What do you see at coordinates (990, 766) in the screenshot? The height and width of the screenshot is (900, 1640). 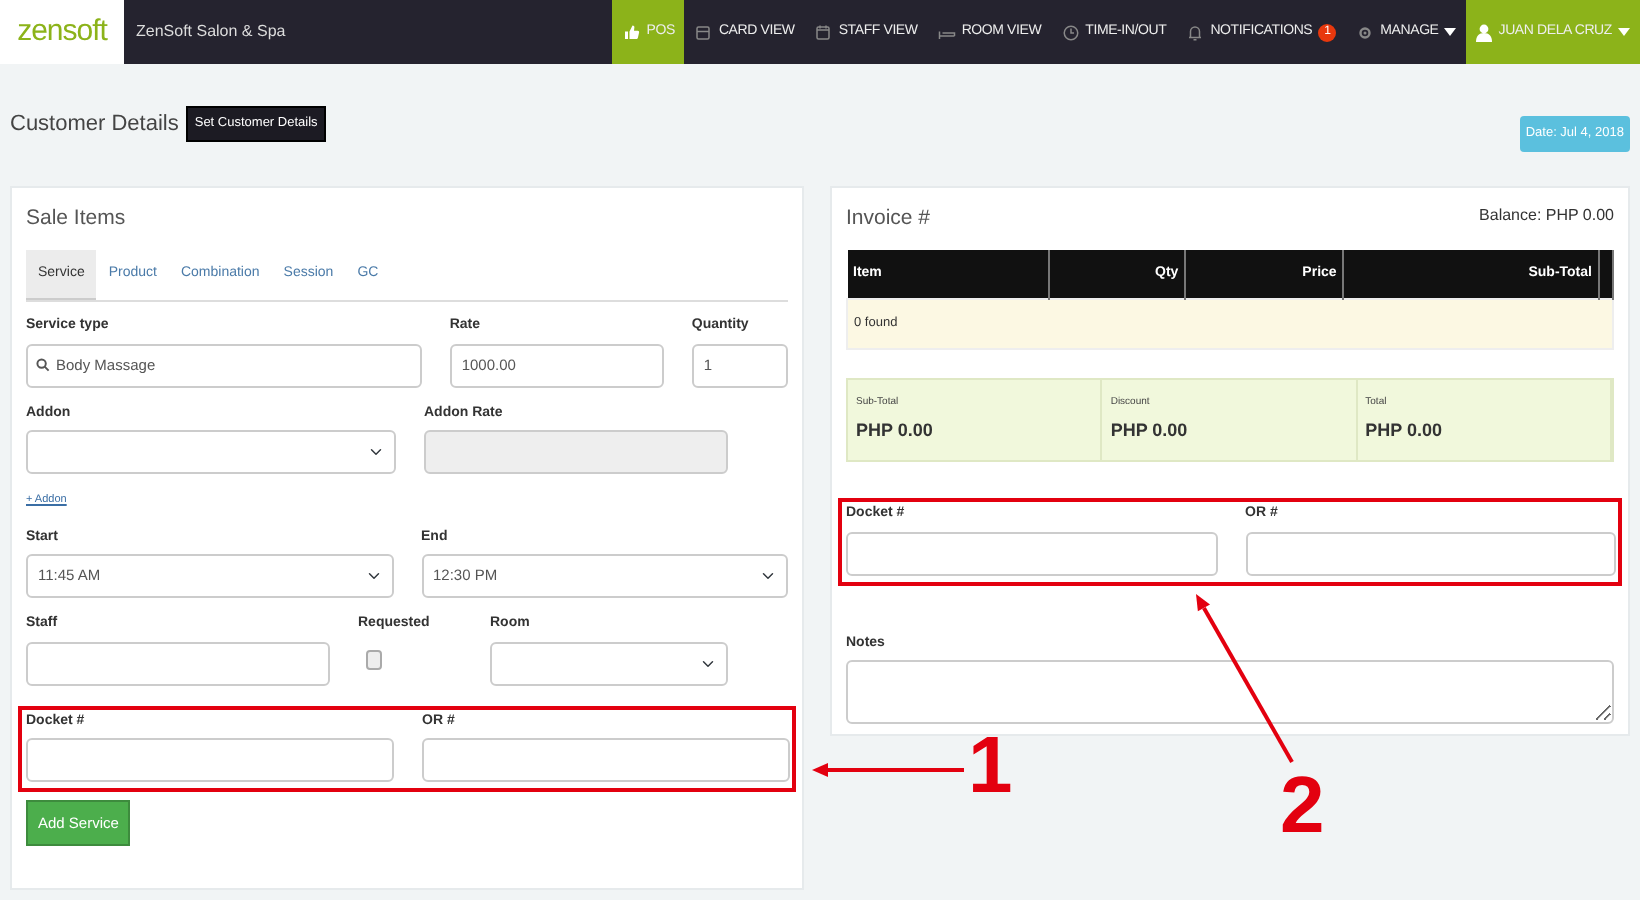 I see `annotation-number: 1` at bounding box center [990, 766].